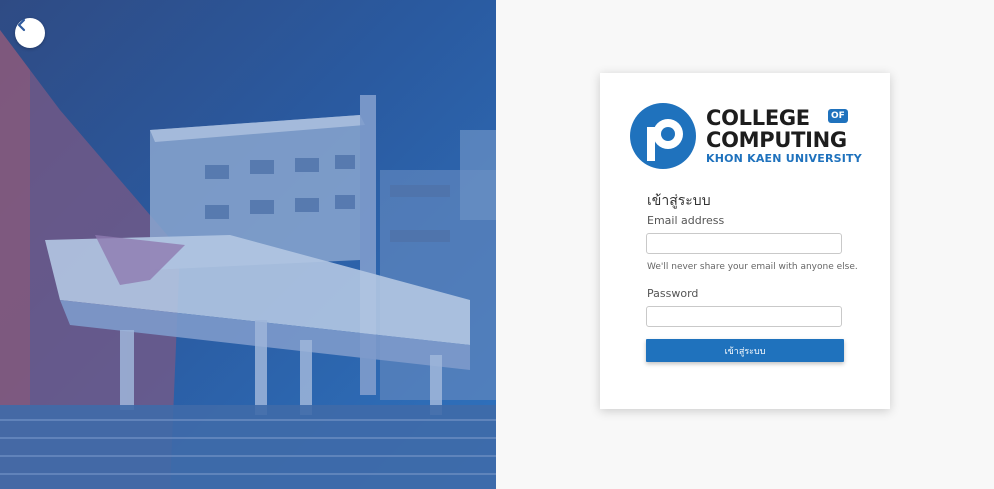  What do you see at coordinates (745, 350) in the screenshot?
I see `login-button: เข้าสู่ระบบ` at bounding box center [745, 350].